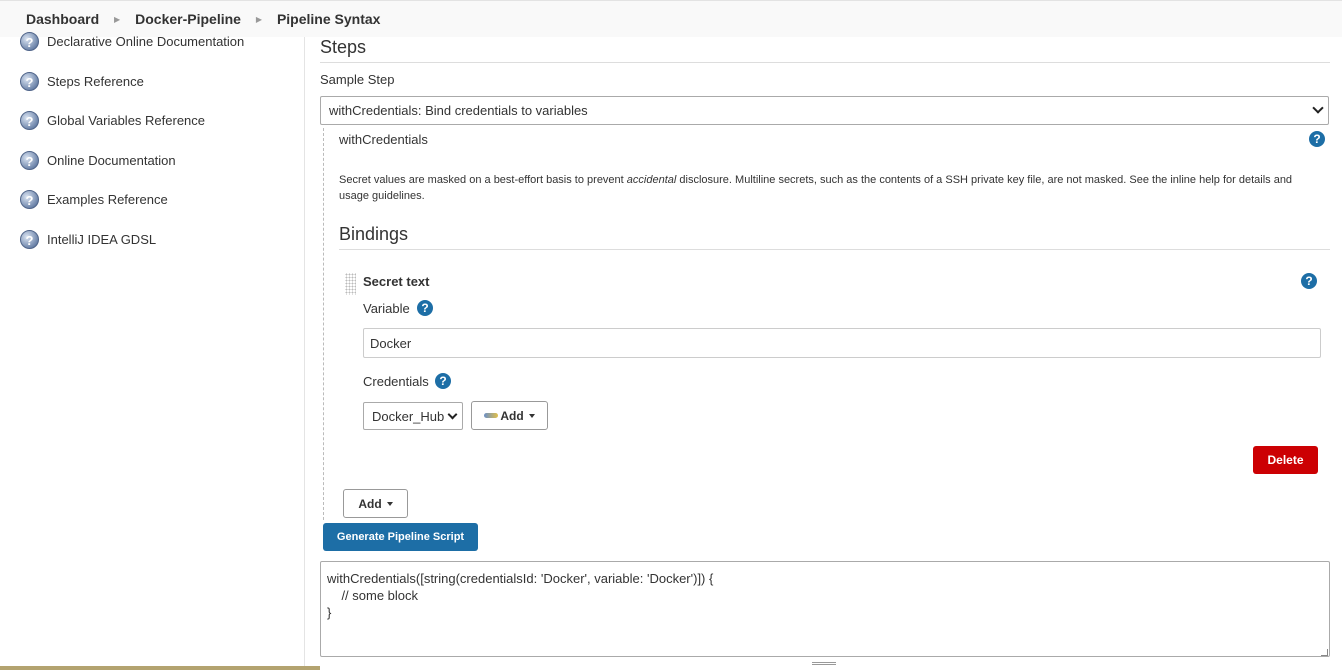  What do you see at coordinates (375, 503) in the screenshot?
I see `add-binding-button: Add` at bounding box center [375, 503].